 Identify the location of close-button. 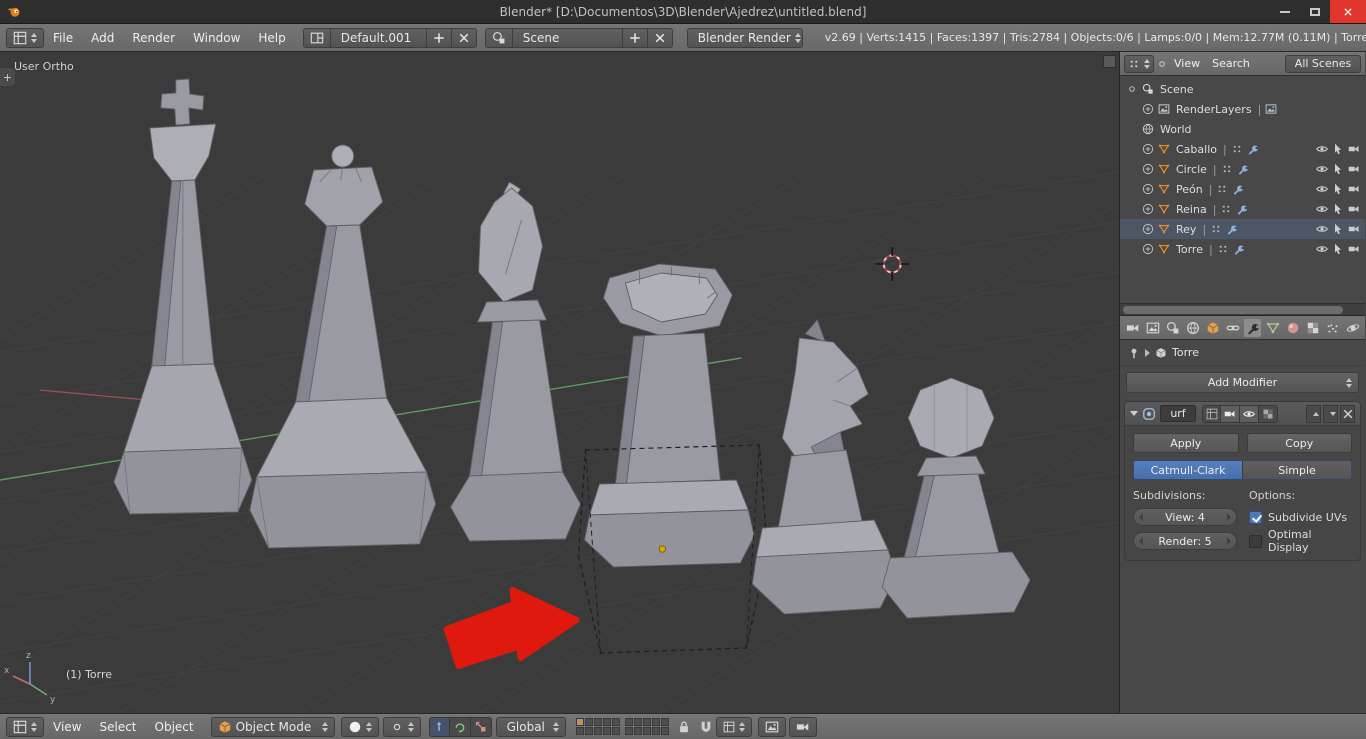
(1348, 11).